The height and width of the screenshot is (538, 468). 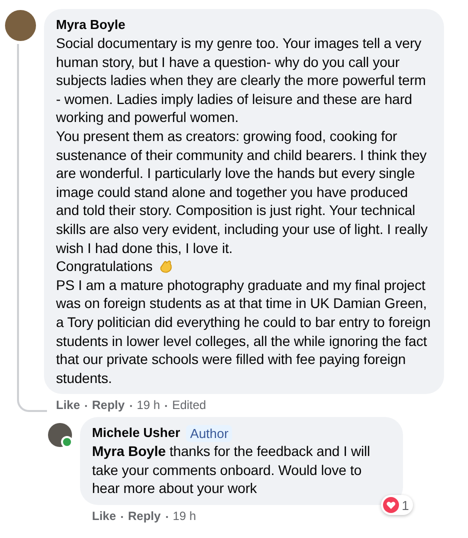 What do you see at coordinates (396, 505) in the screenshot?
I see `reaction-count: 1` at bounding box center [396, 505].